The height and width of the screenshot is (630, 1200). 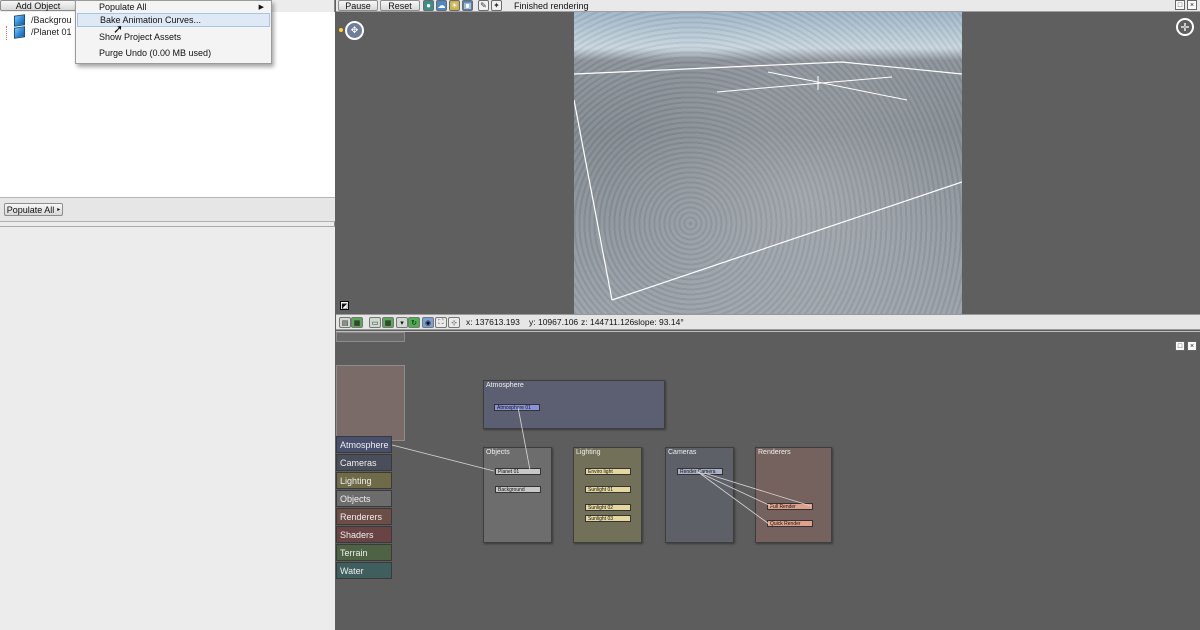 I want to click on reset-label: Reset, so click(x=400, y=5).